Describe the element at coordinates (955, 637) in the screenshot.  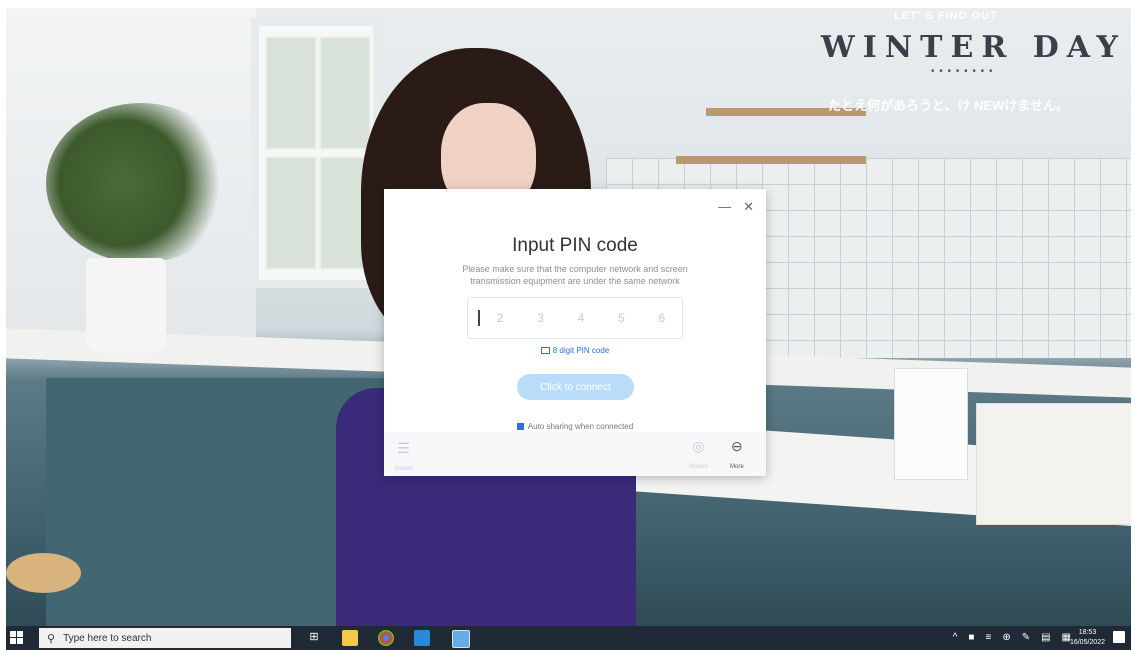
I see `chevron-up-icon: ^` at that location.